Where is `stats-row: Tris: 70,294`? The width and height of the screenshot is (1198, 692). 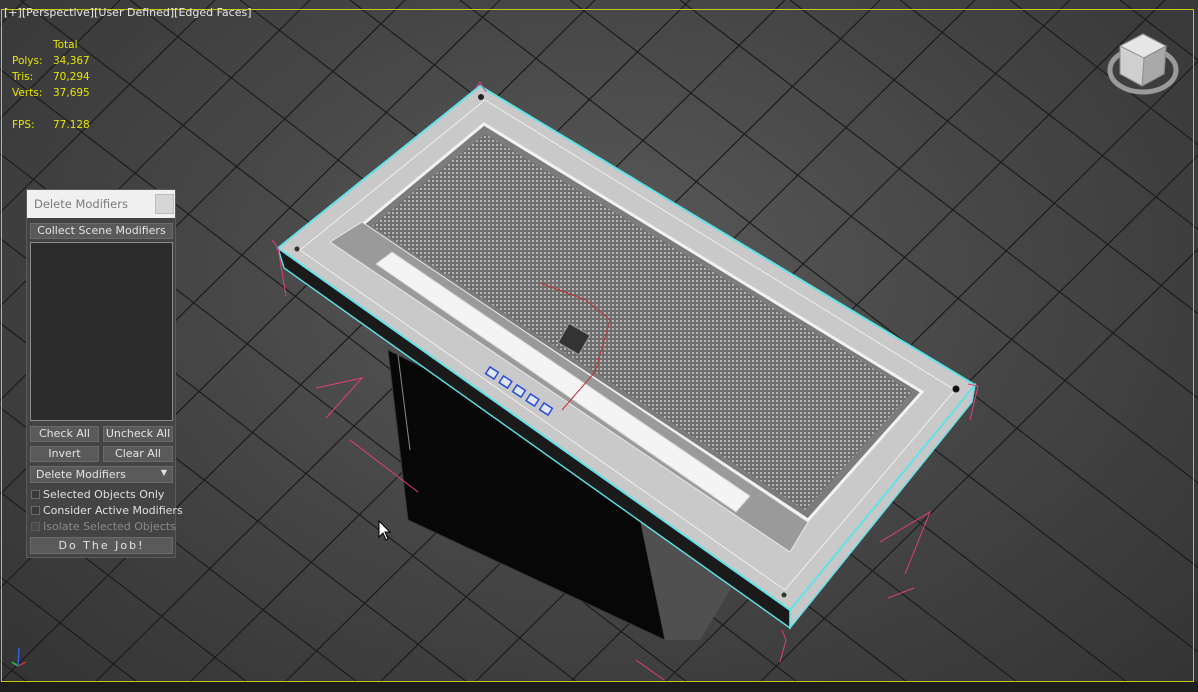 stats-row: Tris: 70,294 is located at coordinates (51, 77).